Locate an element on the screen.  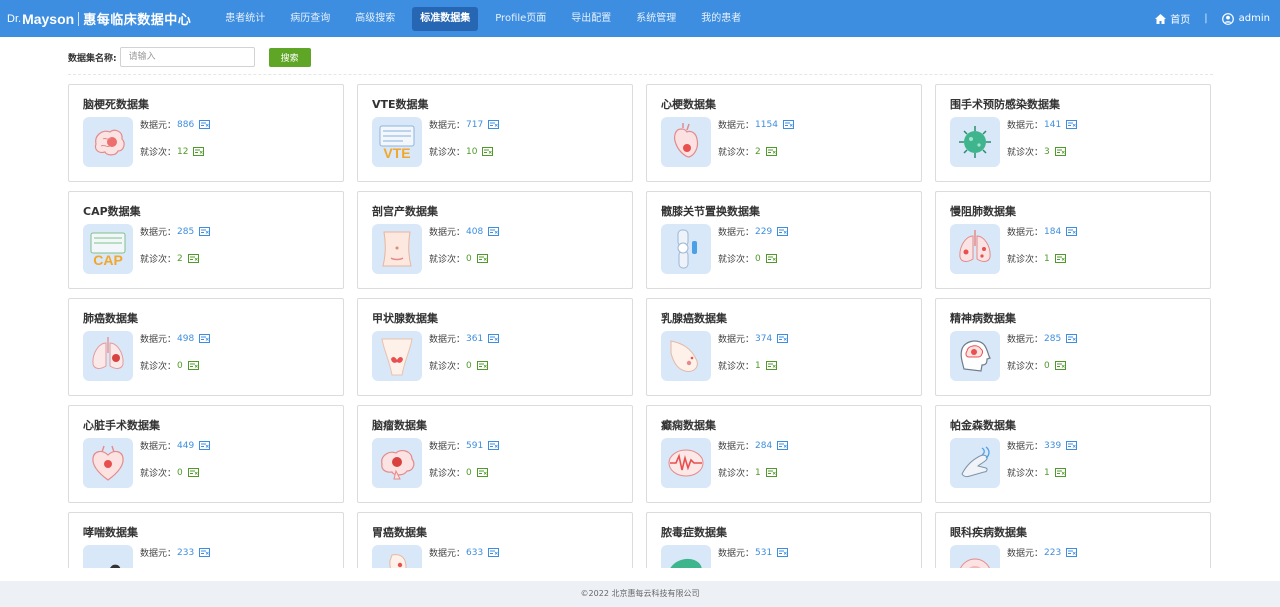
data-elements-count: 1154 is located at coordinates (766, 125).